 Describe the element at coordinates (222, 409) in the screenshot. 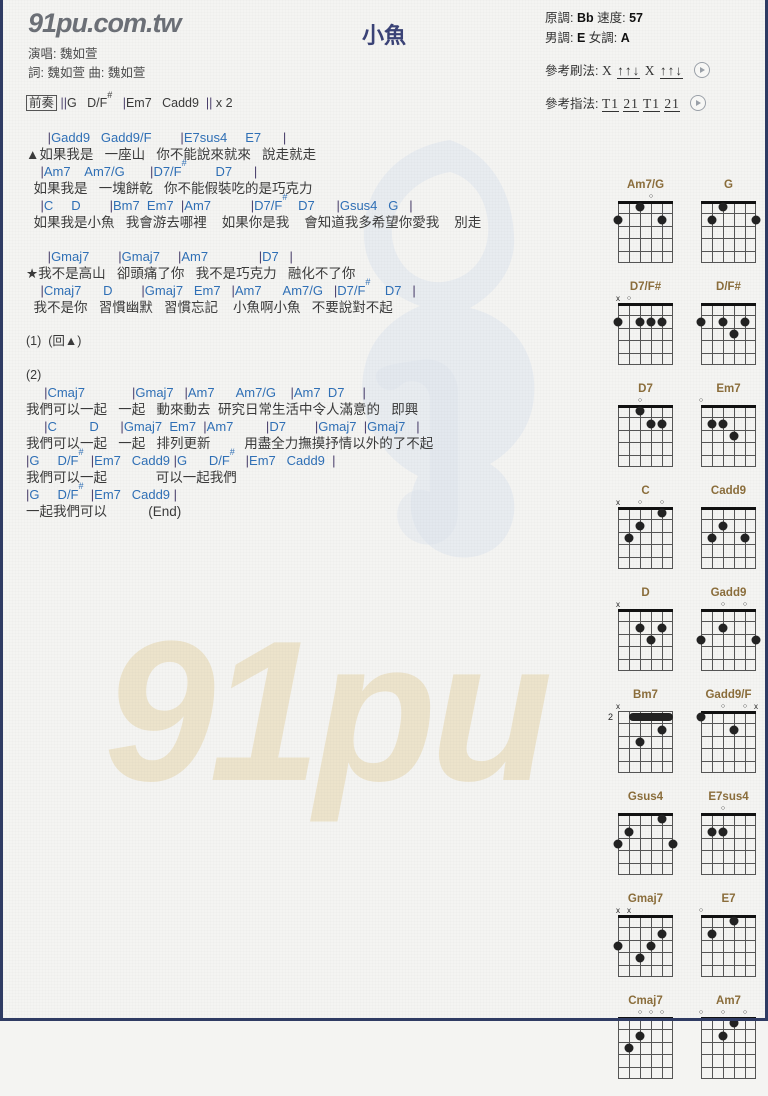

I see `lyric-line: 我們可以一起 一起 動來動去 研究日常生活中令人滿意的 即興` at that location.